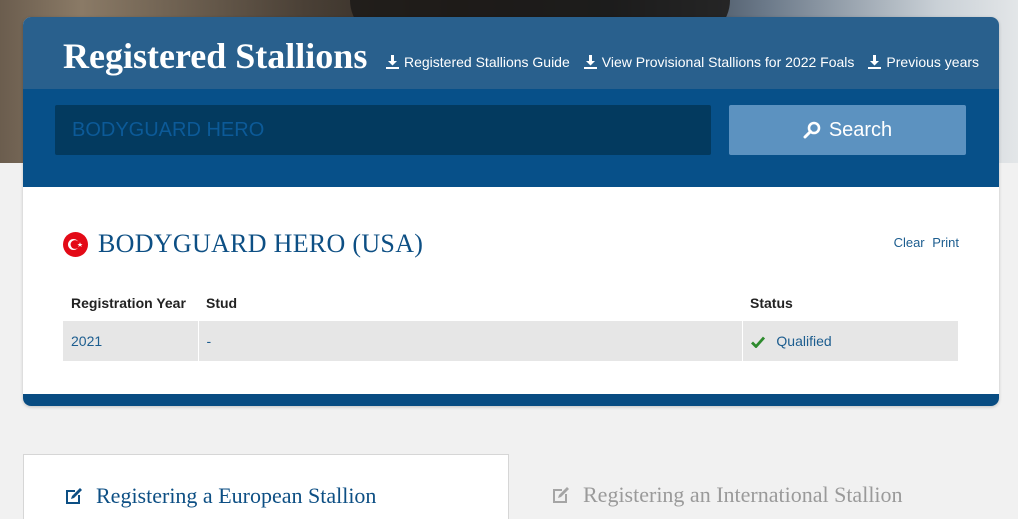 The image size is (1018, 519). What do you see at coordinates (804, 341) in the screenshot?
I see `status-label: Qualified` at bounding box center [804, 341].